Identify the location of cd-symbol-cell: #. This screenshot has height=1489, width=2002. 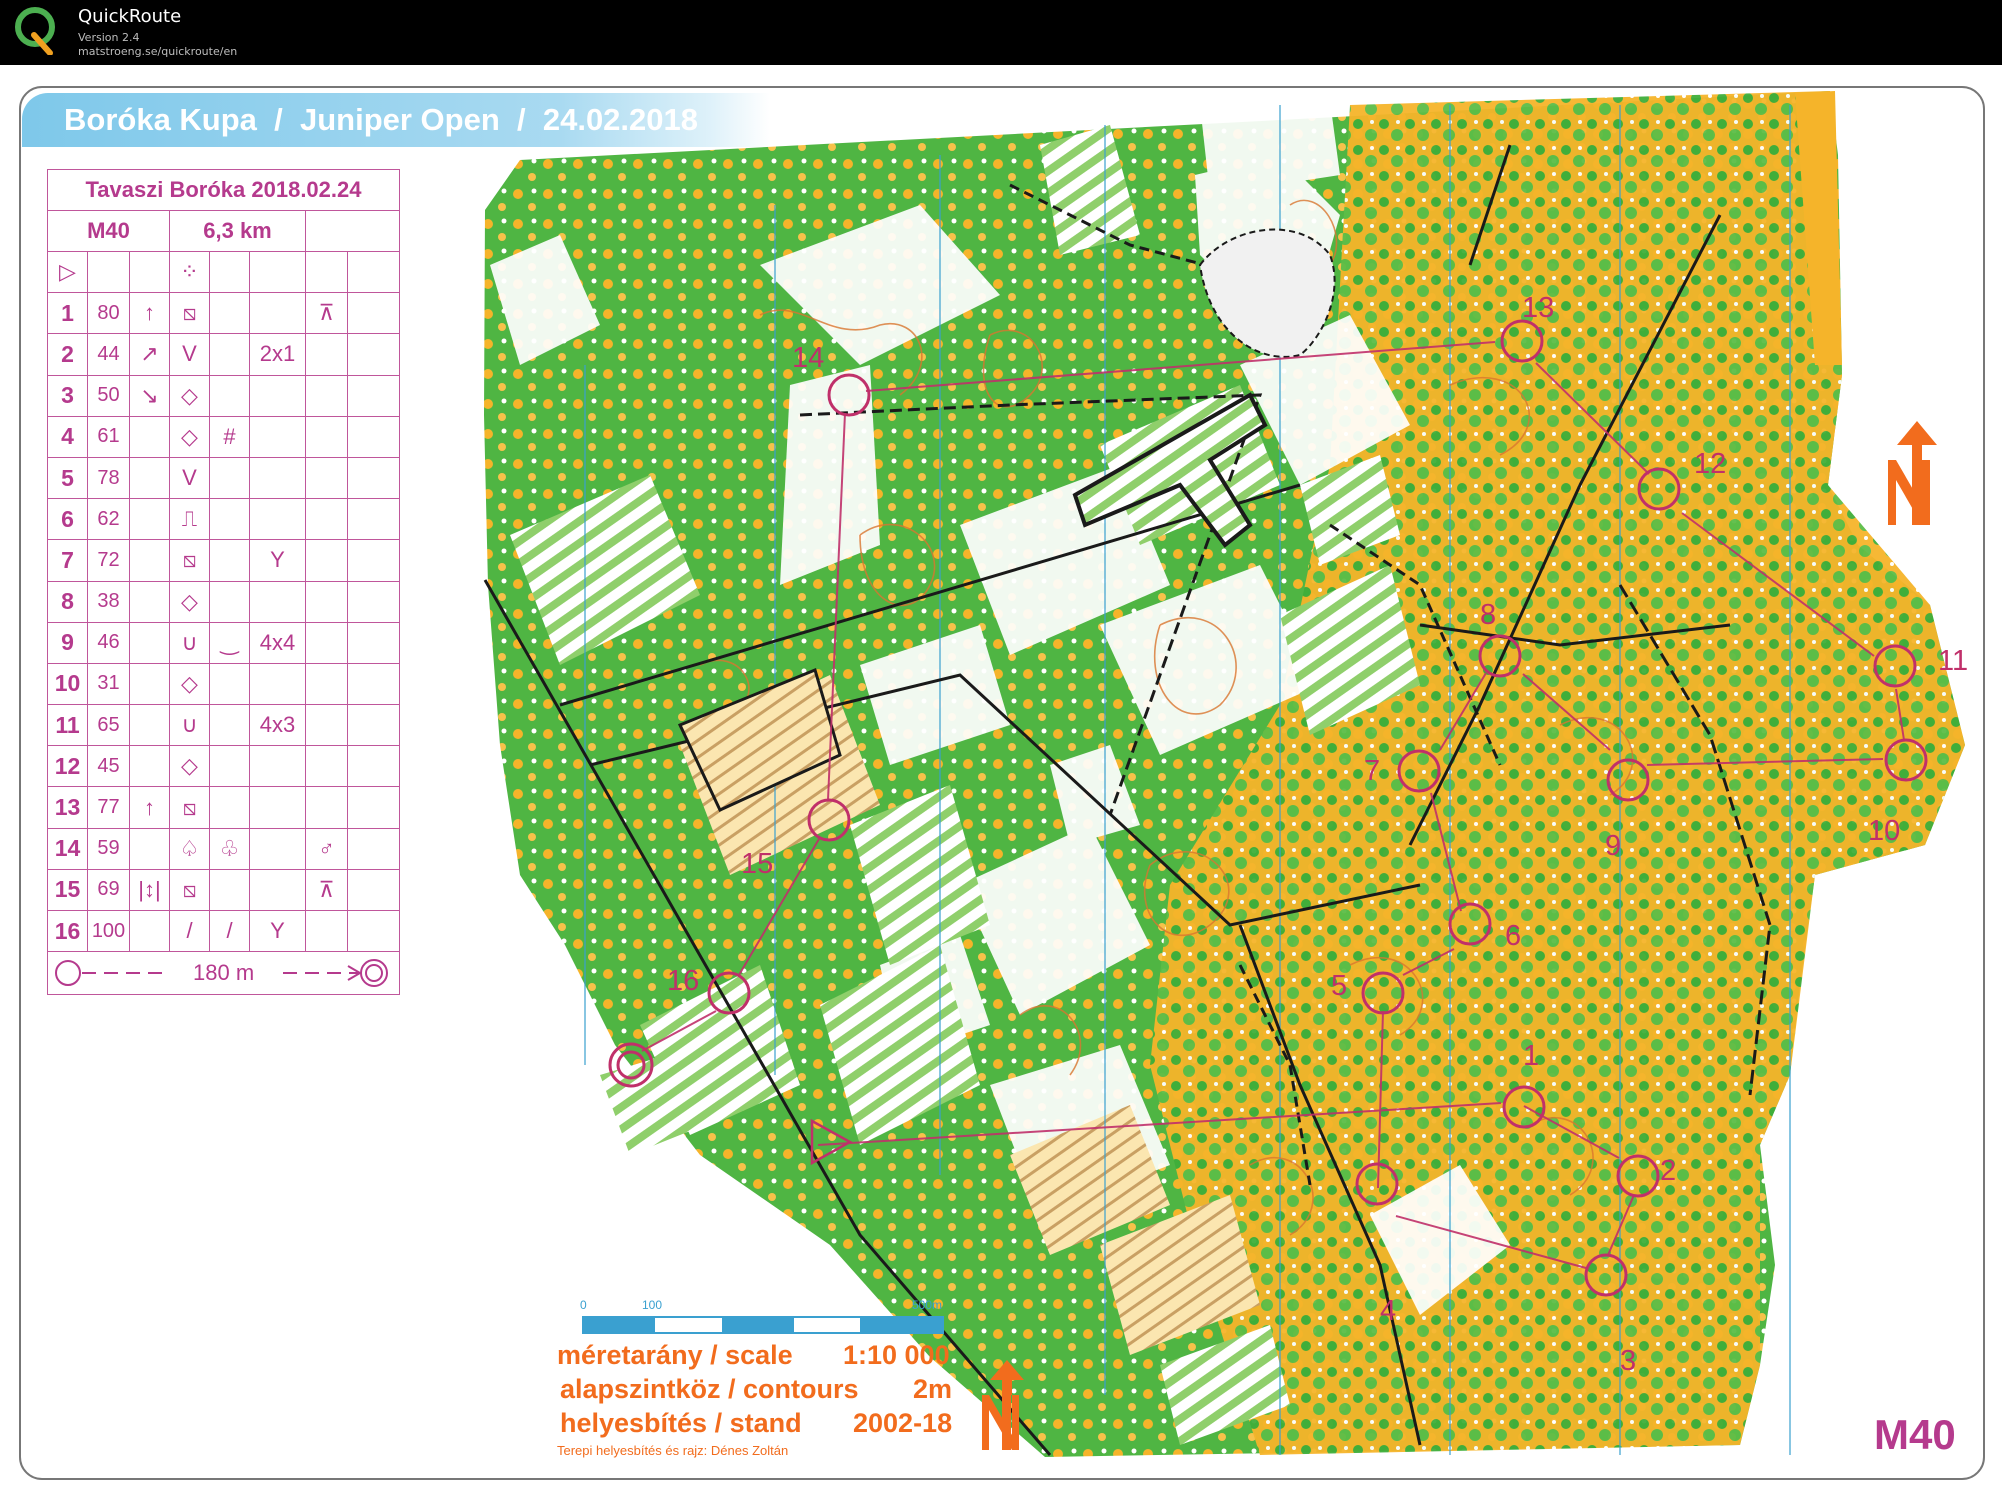
(229, 436).